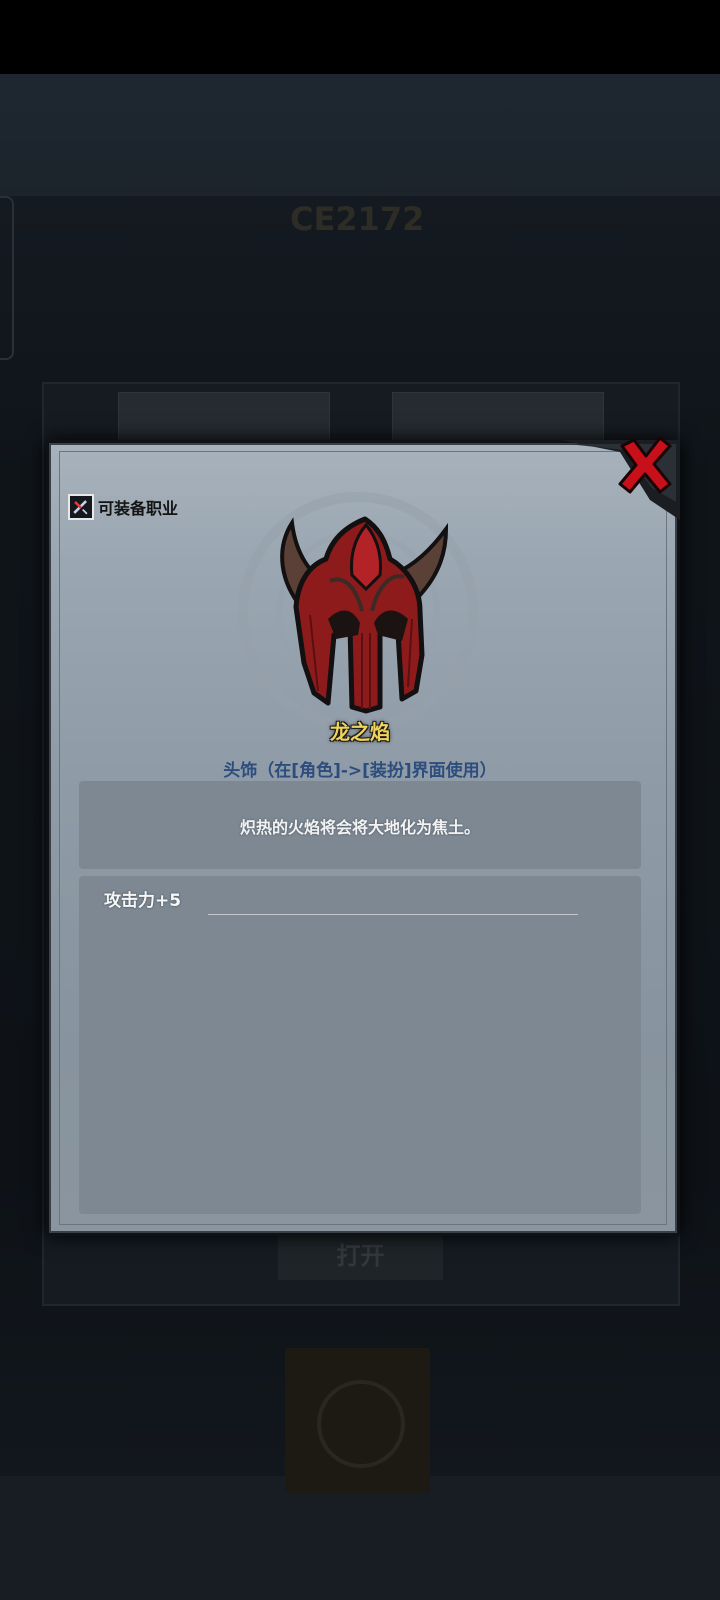  Describe the element at coordinates (361, 1424) in the screenshot. I see `nav-emblem-ring-icon` at that location.